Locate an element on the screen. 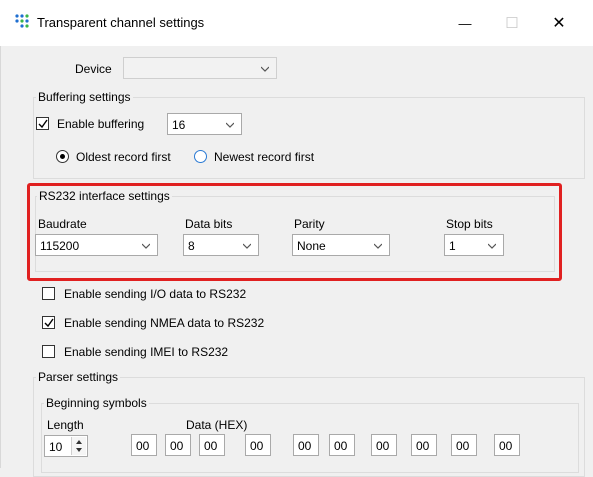  newest-record-radio is located at coordinates (200, 156).